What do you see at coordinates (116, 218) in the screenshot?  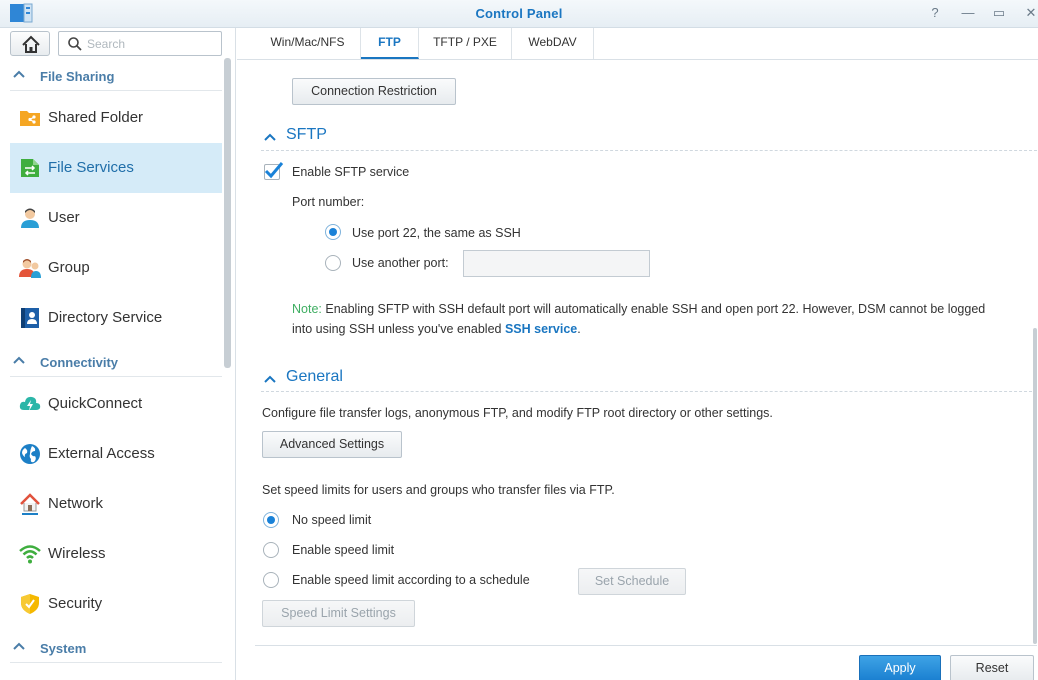 I see `sidebar-item-user: User` at bounding box center [116, 218].